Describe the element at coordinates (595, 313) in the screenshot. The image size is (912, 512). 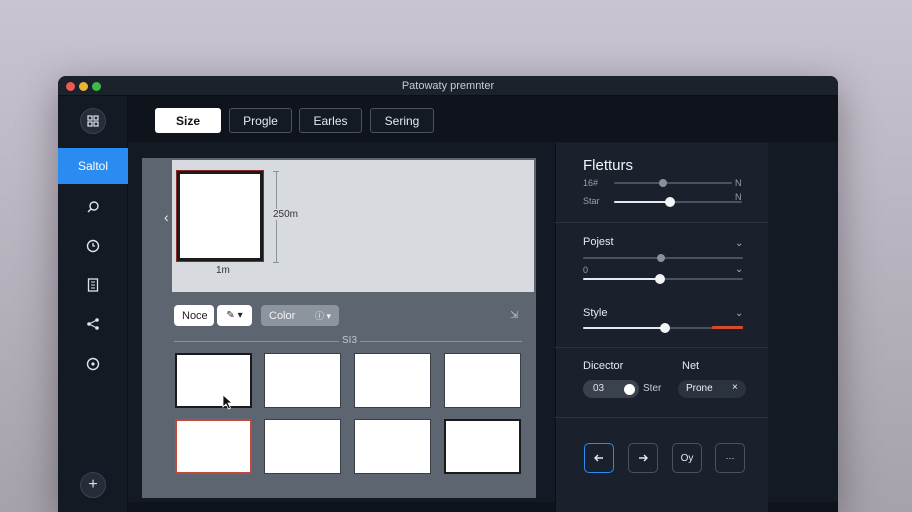
I see `style-section-label: Style` at that location.